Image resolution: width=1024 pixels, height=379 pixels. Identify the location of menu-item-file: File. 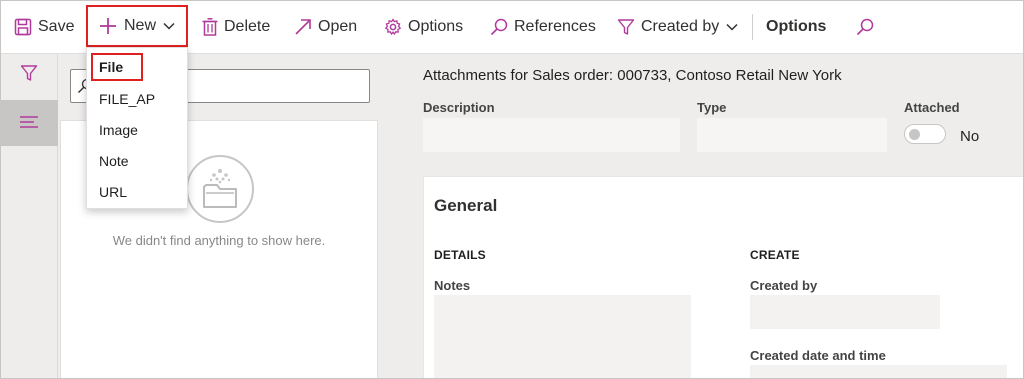
(117, 67).